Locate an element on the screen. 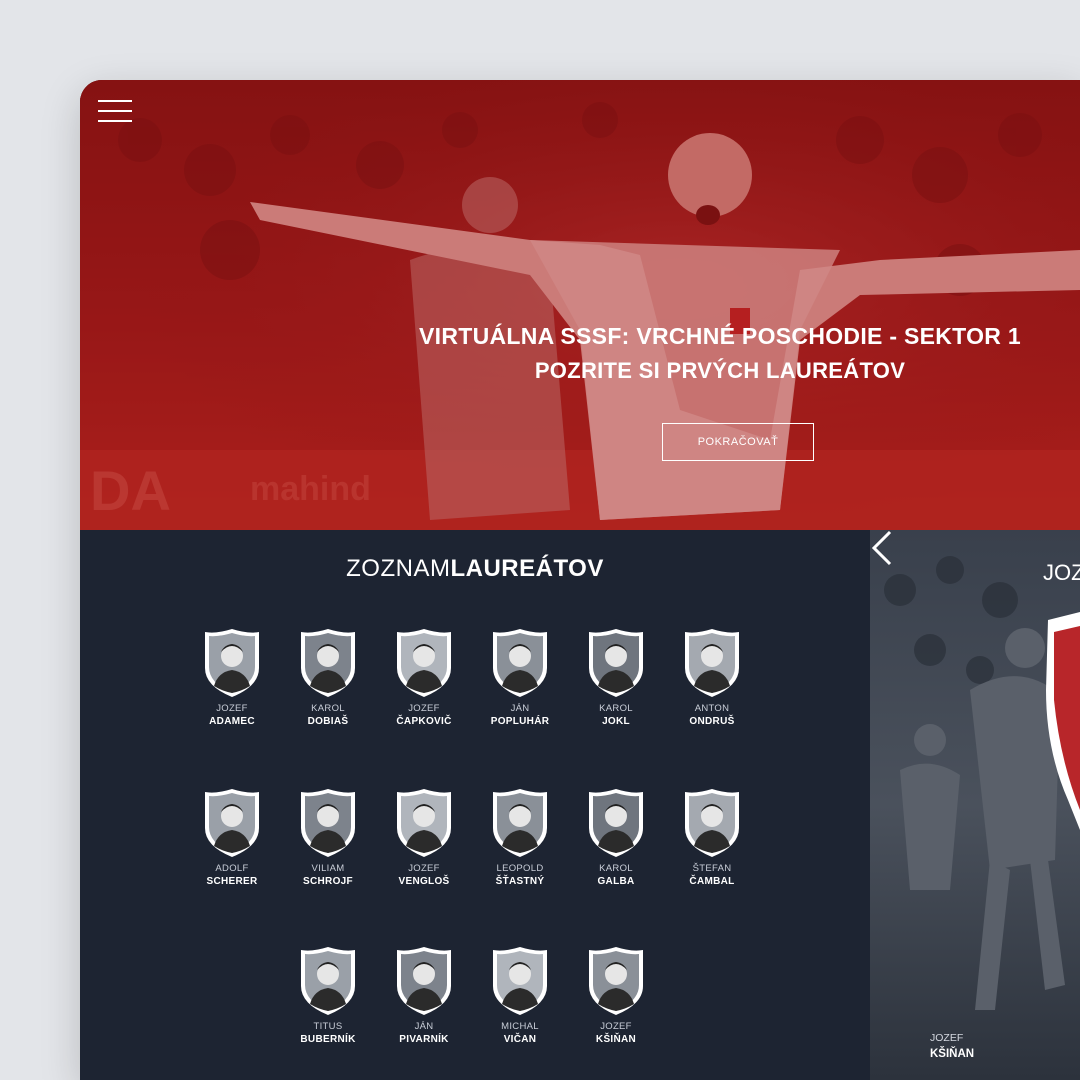 This screenshot has height=1080, width=1080. laureate-card: JOZEF KŠIŇAN is located at coordinates (616, 995).